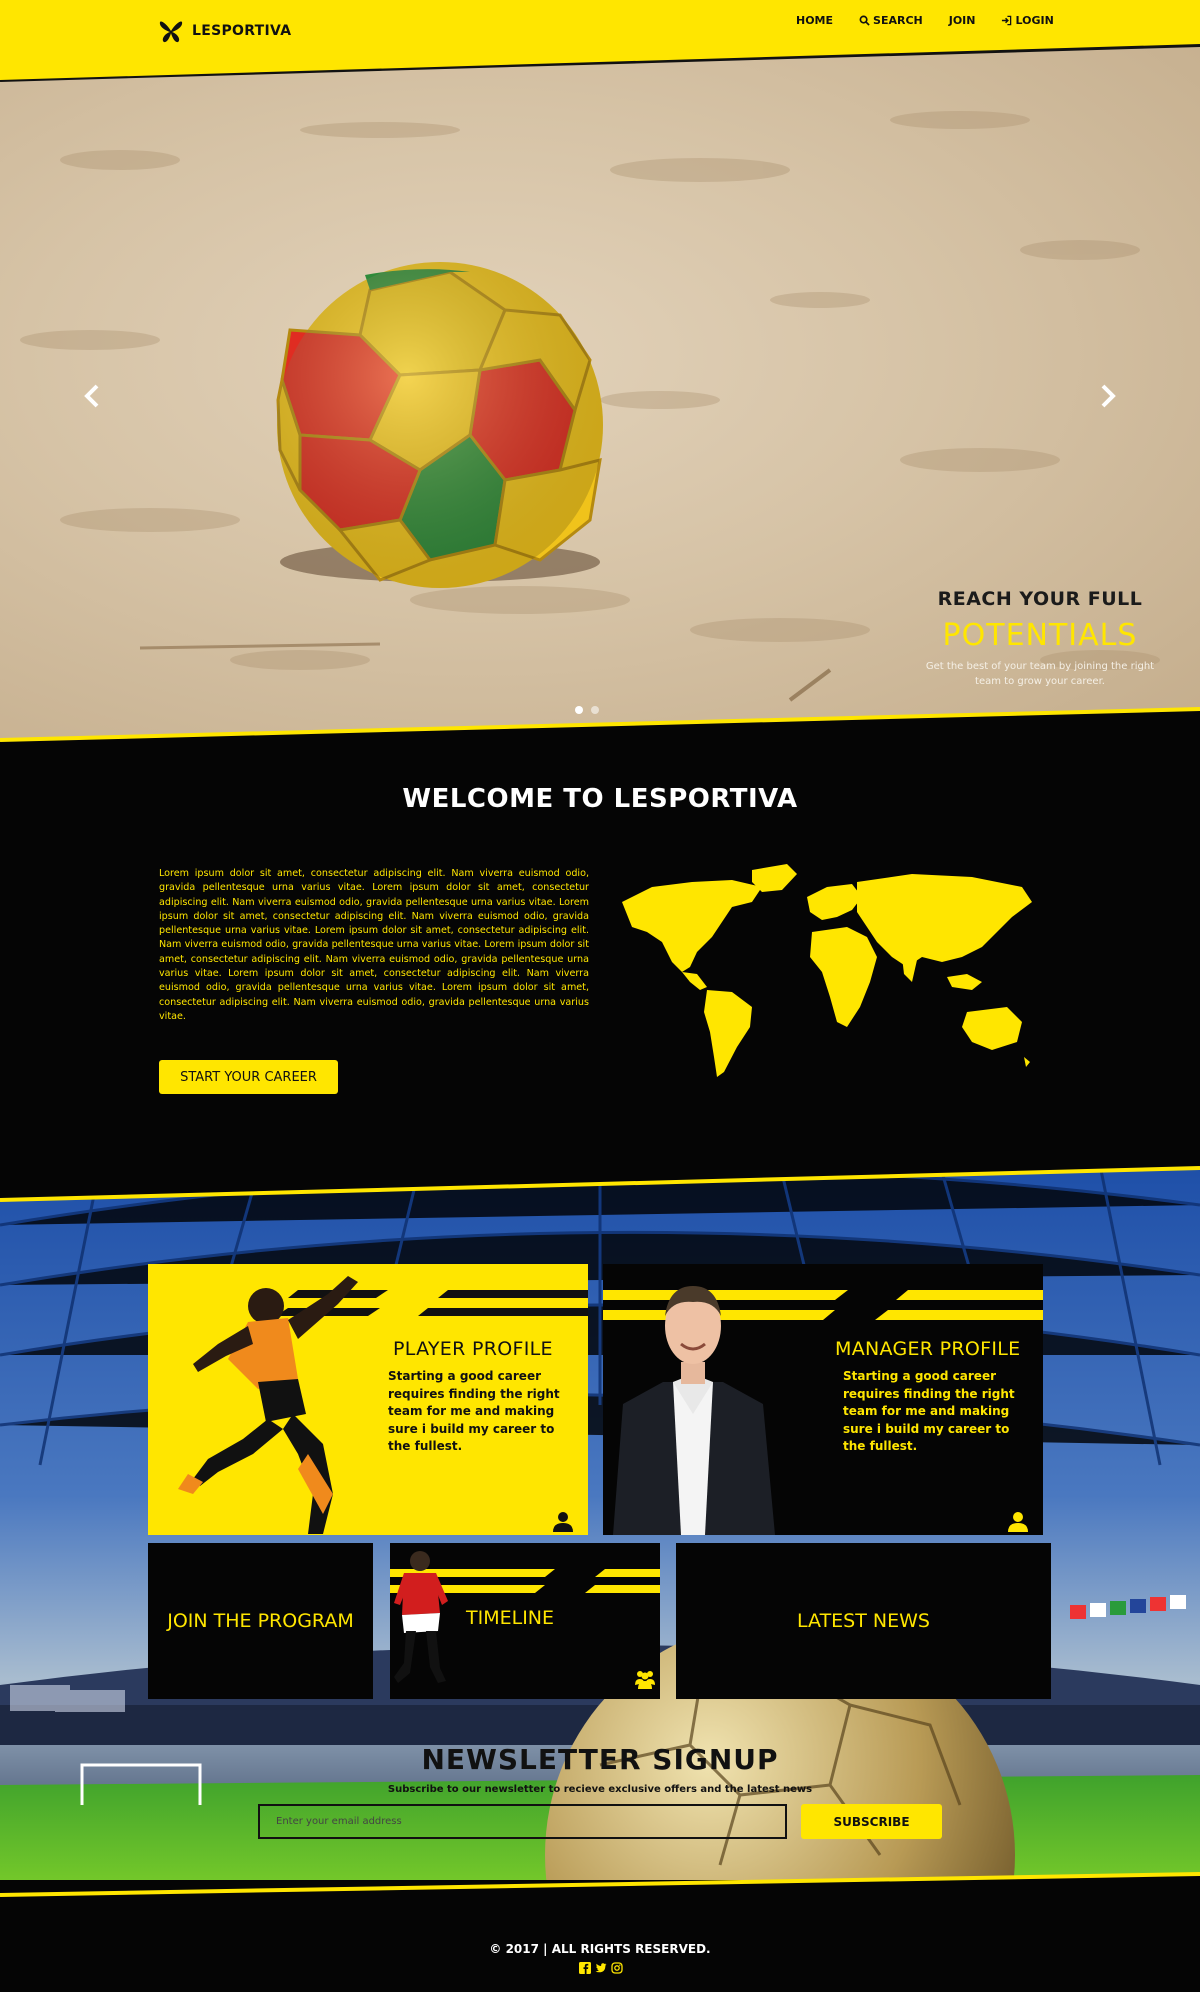  Describe the element at coordinates (242, 31) in the screenshot. I see `brand-name: LESPORTIVA` at that location.